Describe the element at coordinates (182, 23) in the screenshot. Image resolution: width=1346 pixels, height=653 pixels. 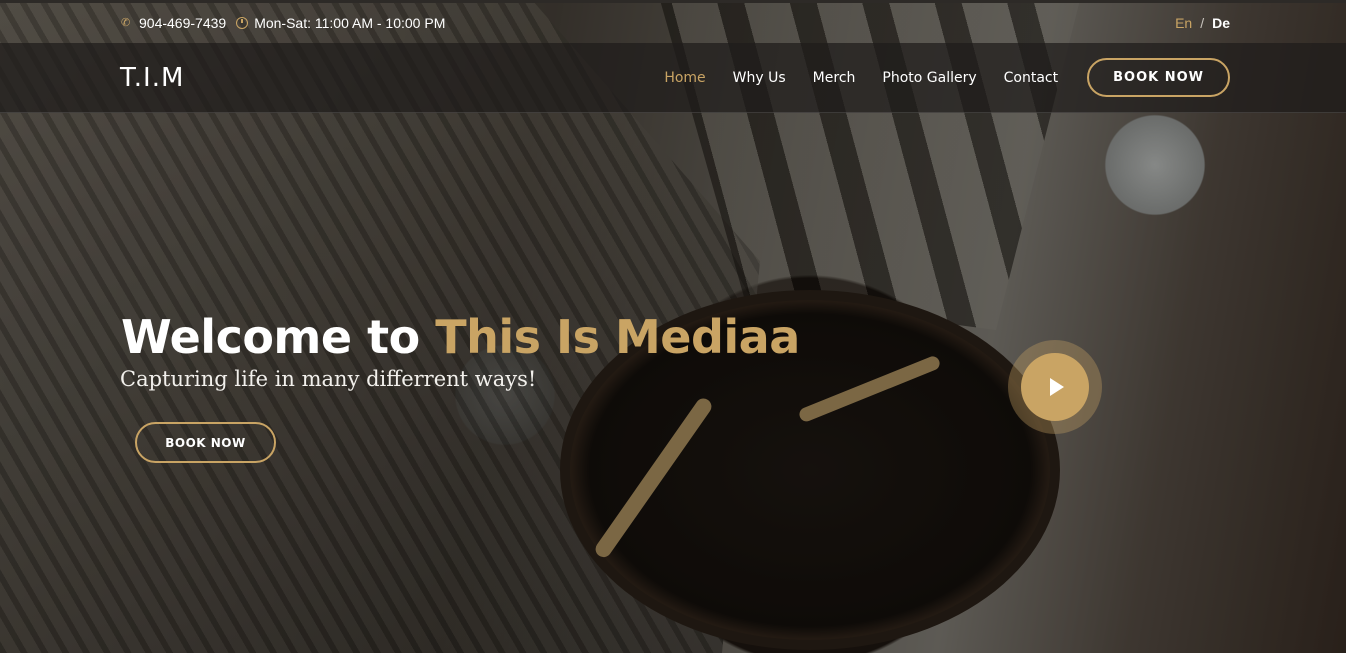
I see `phone-number: 904-469-7439` at that location.